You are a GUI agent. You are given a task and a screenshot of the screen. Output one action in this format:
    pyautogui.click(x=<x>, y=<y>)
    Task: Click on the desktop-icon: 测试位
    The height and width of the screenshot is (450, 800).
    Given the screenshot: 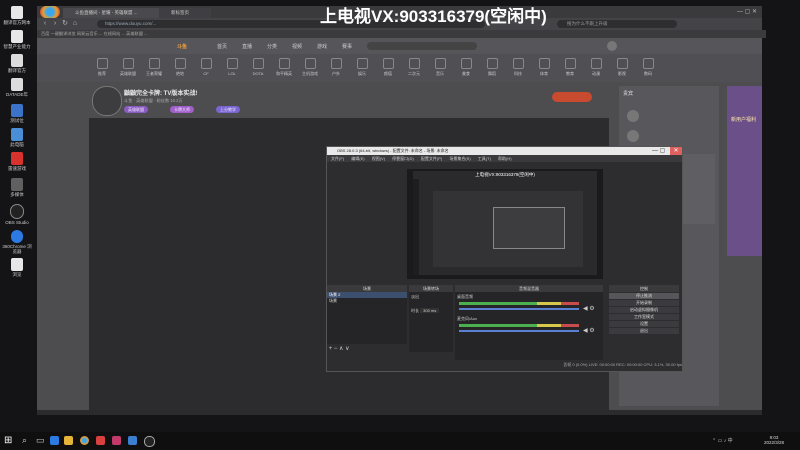 What is the action you would take?
    pyautogui.click(x=17, y=113)
    